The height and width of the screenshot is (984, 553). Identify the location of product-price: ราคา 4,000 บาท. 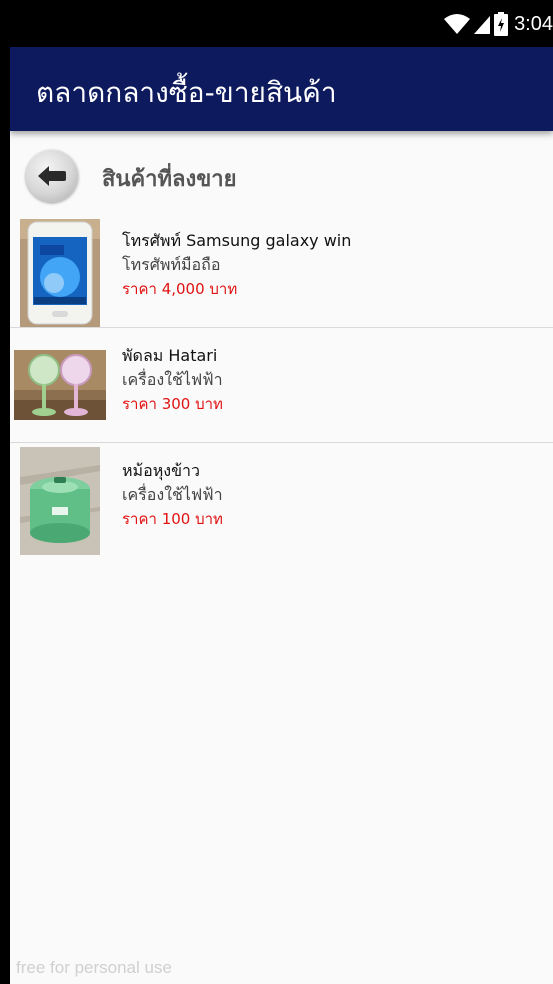
(180, 289).